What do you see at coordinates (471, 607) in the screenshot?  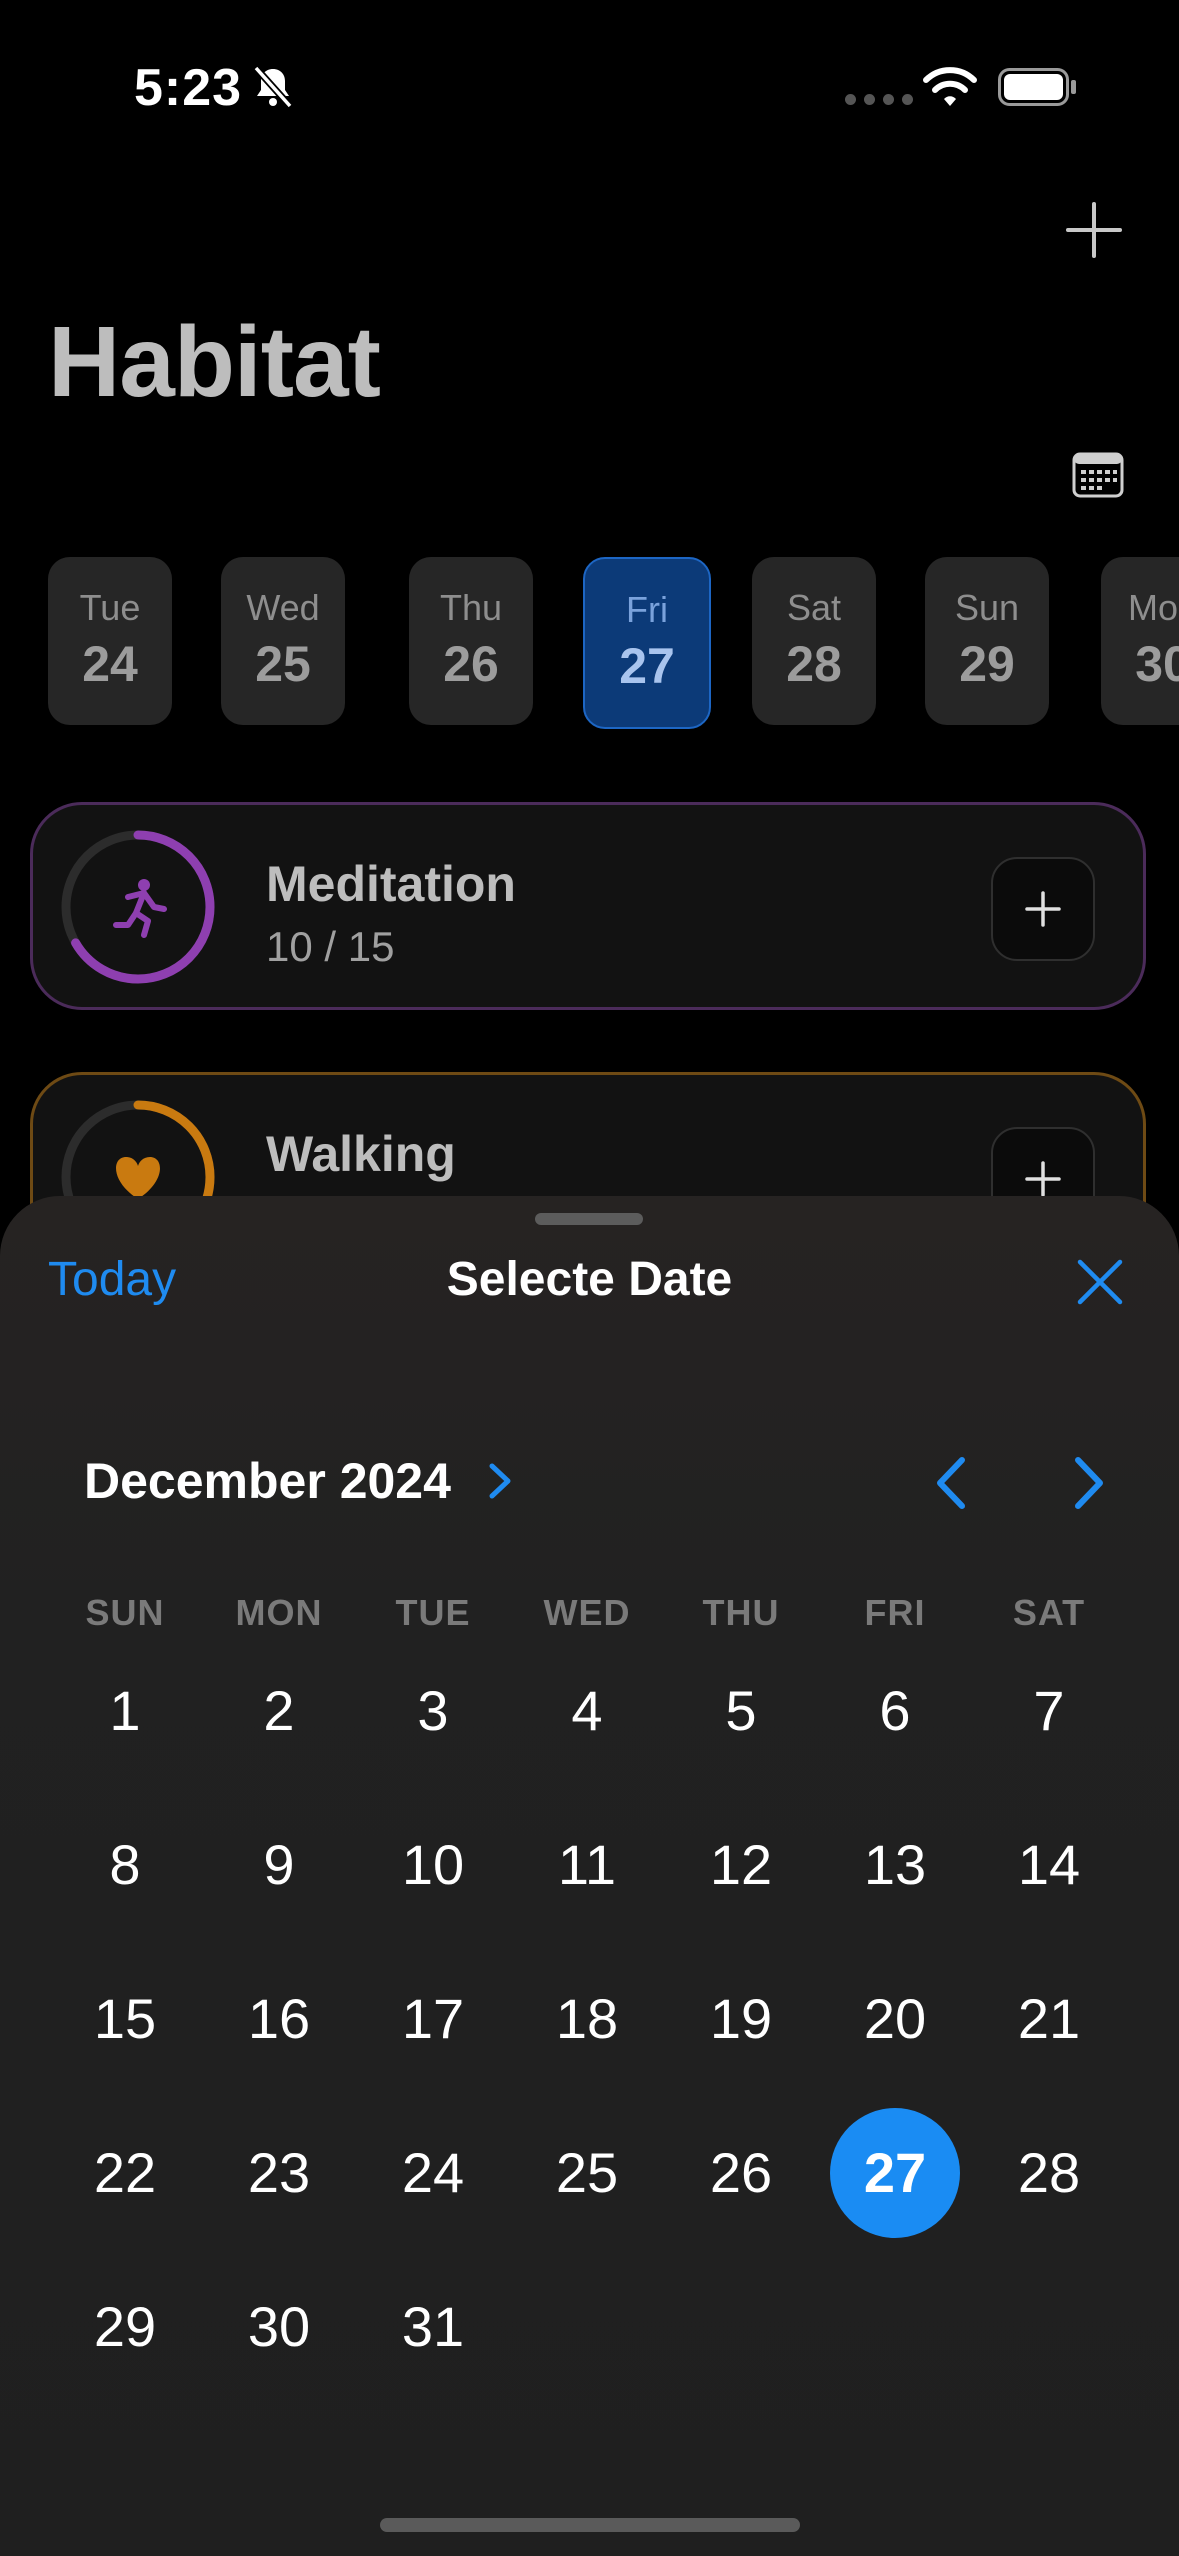 I see `day-name: Thu` at bounding box center [471, 607].